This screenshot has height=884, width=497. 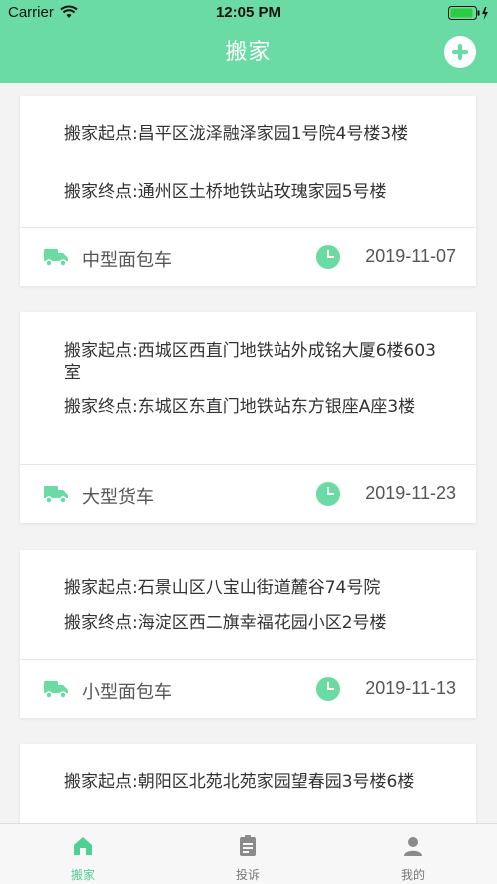 What do you see at coordinates (248, 52) in the screenshot?
I see `page-title: 搬家` at bounding box center [248, 52].